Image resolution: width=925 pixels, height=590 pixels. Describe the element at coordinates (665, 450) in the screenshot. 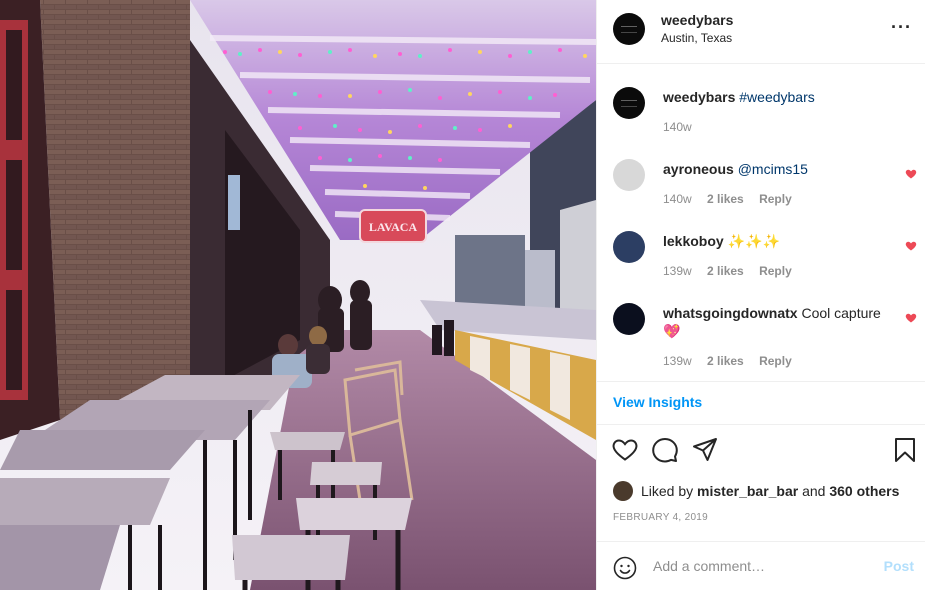

I see `comment-icon` at that location.